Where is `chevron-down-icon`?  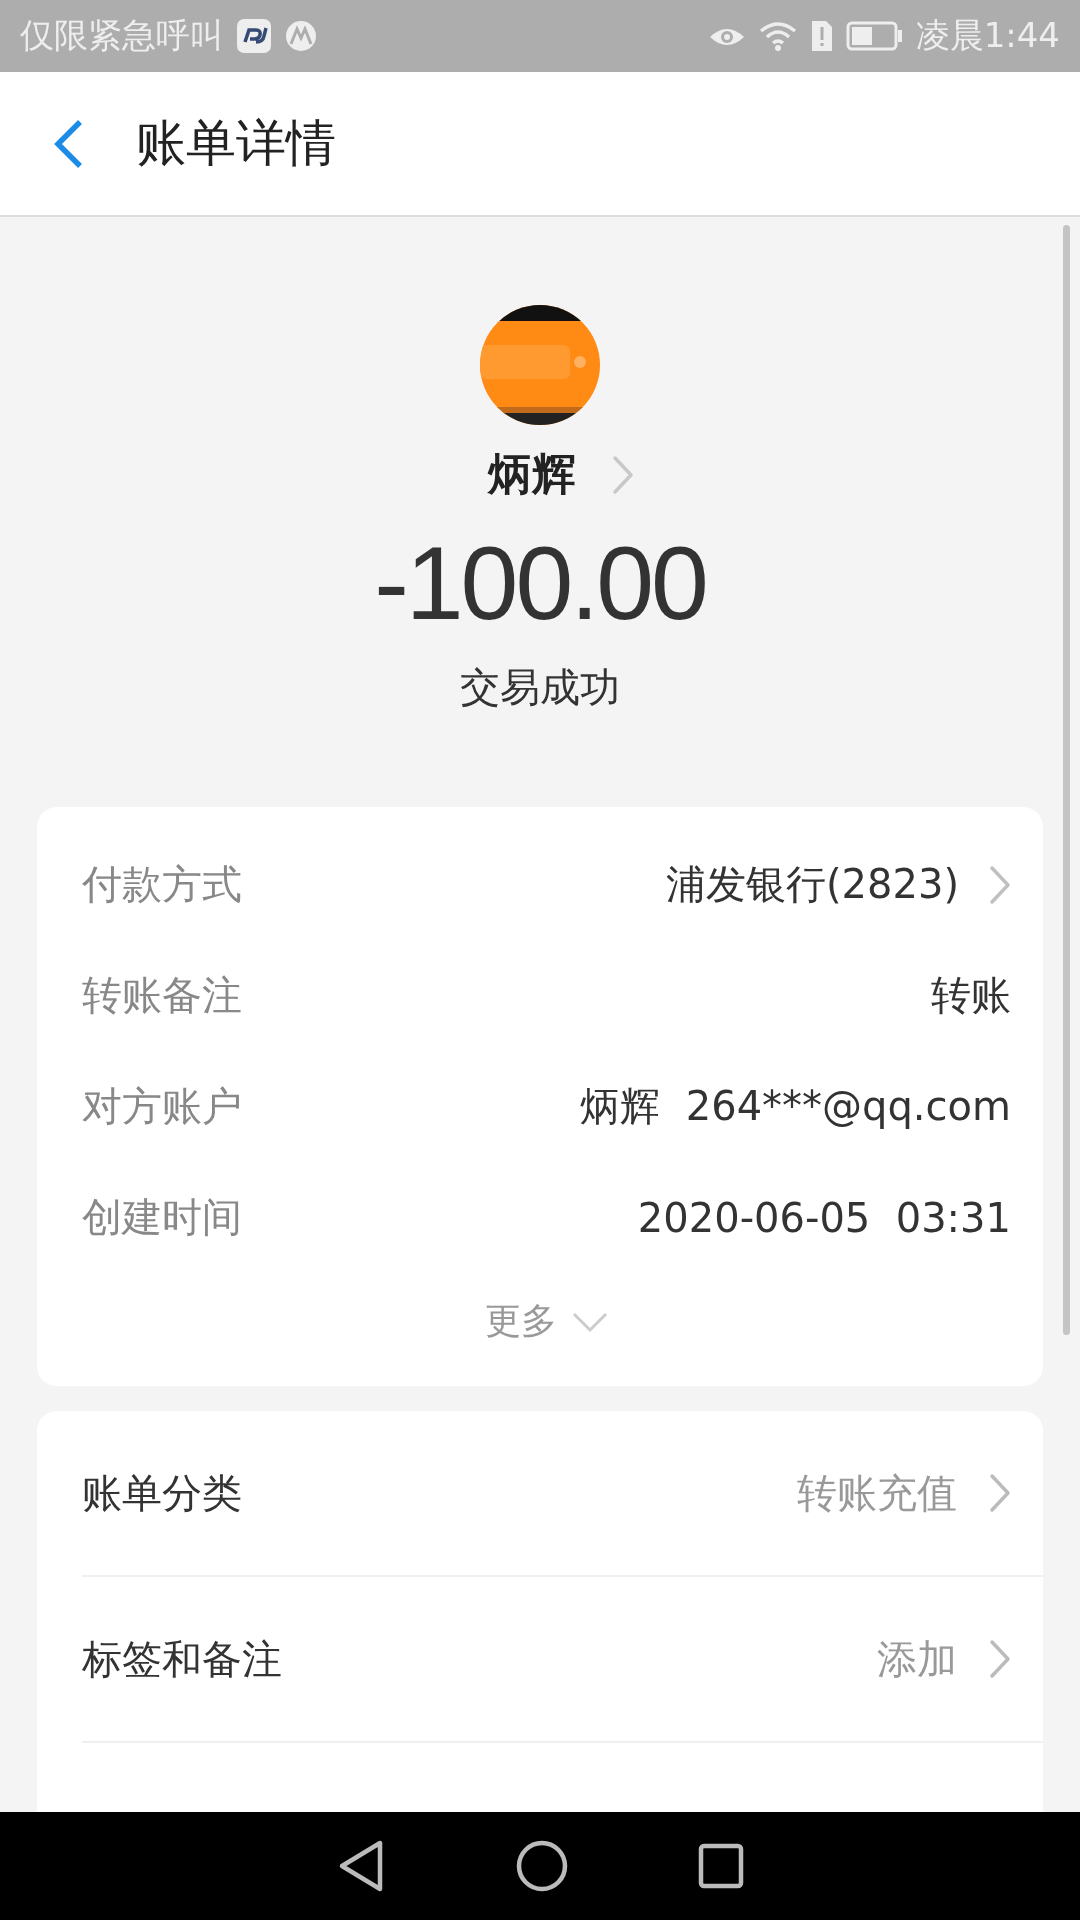 chevron-down-icon is located at coordinates (589, 1321).